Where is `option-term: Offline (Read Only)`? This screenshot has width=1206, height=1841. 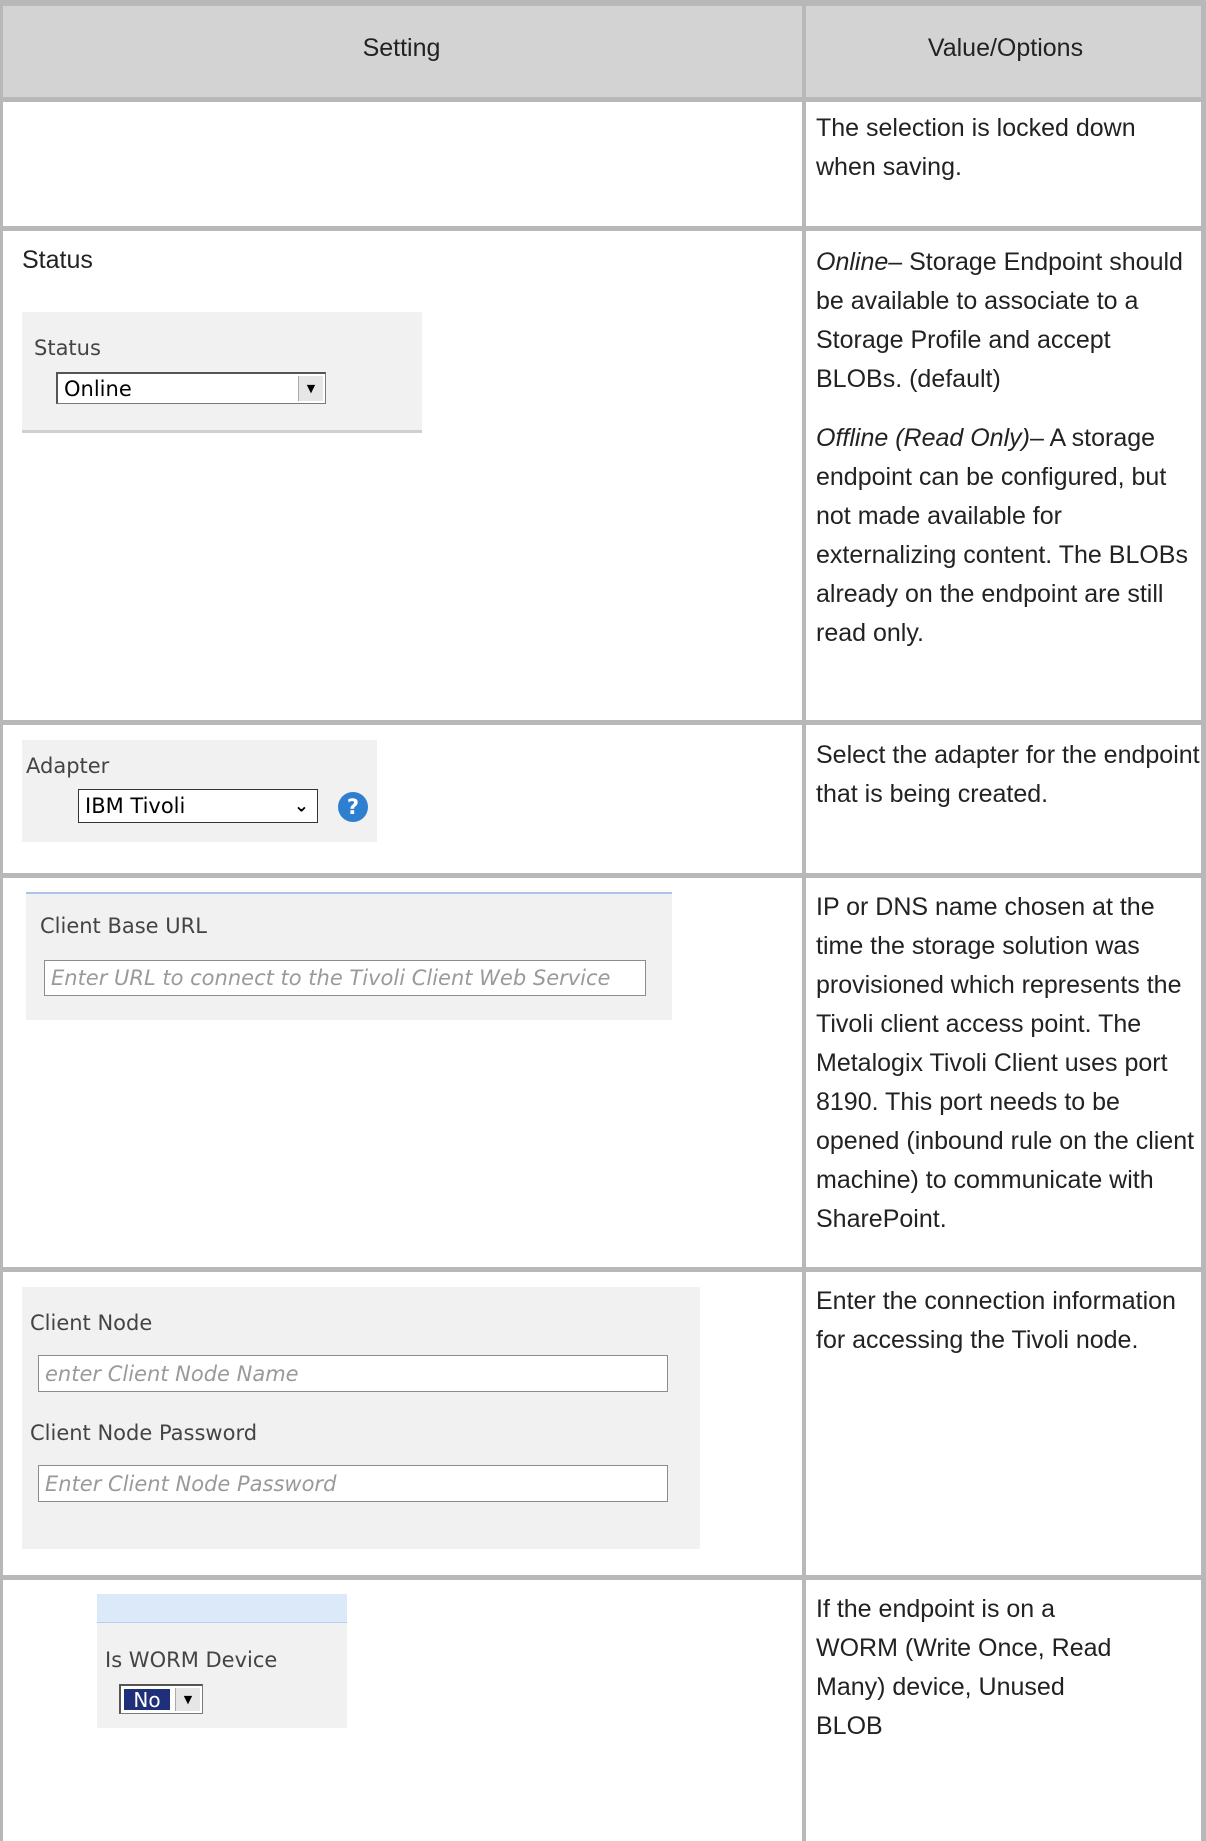 option-term: Offline (Read Only) is located at coordinates (923, 438).